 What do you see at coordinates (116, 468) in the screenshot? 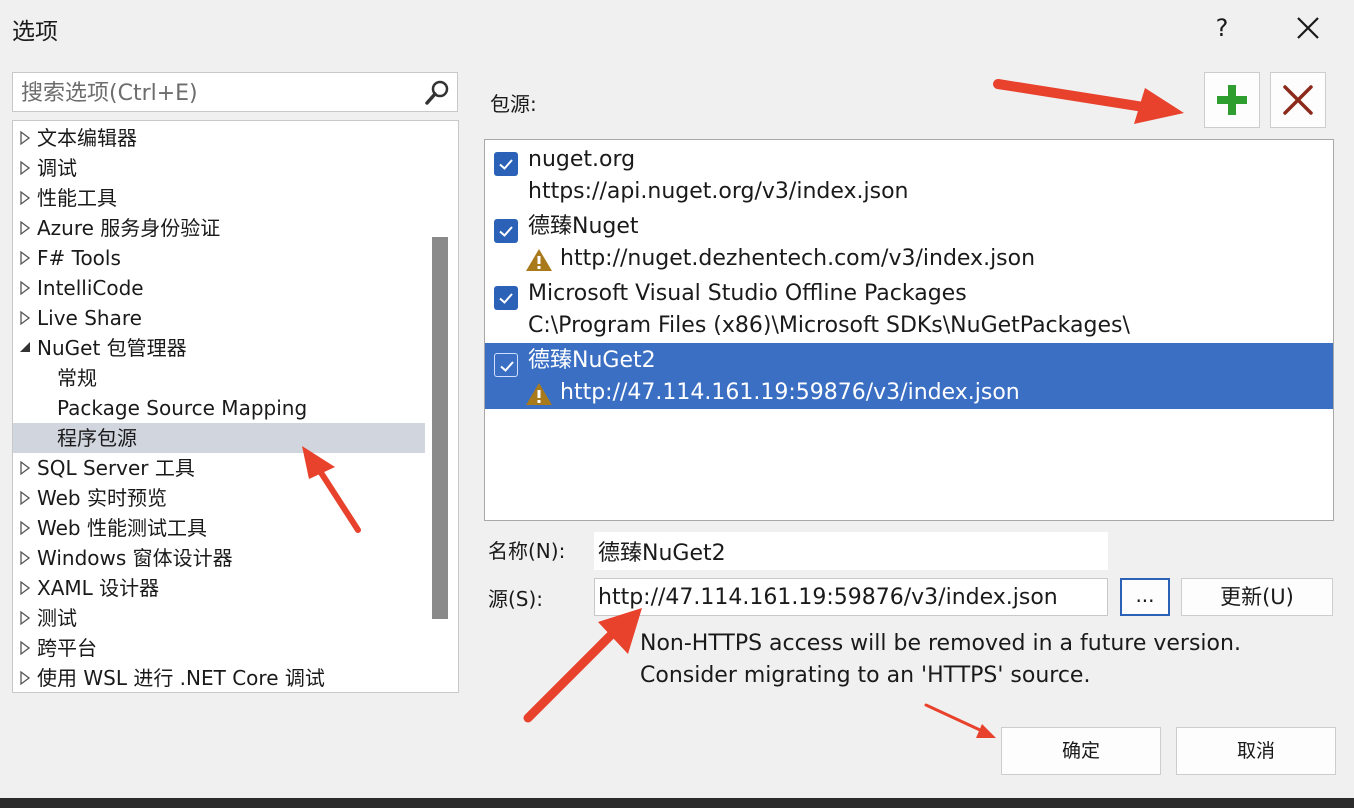
I see `tree-item-label: SQL Server 工具` at bounding box center [116, 468].